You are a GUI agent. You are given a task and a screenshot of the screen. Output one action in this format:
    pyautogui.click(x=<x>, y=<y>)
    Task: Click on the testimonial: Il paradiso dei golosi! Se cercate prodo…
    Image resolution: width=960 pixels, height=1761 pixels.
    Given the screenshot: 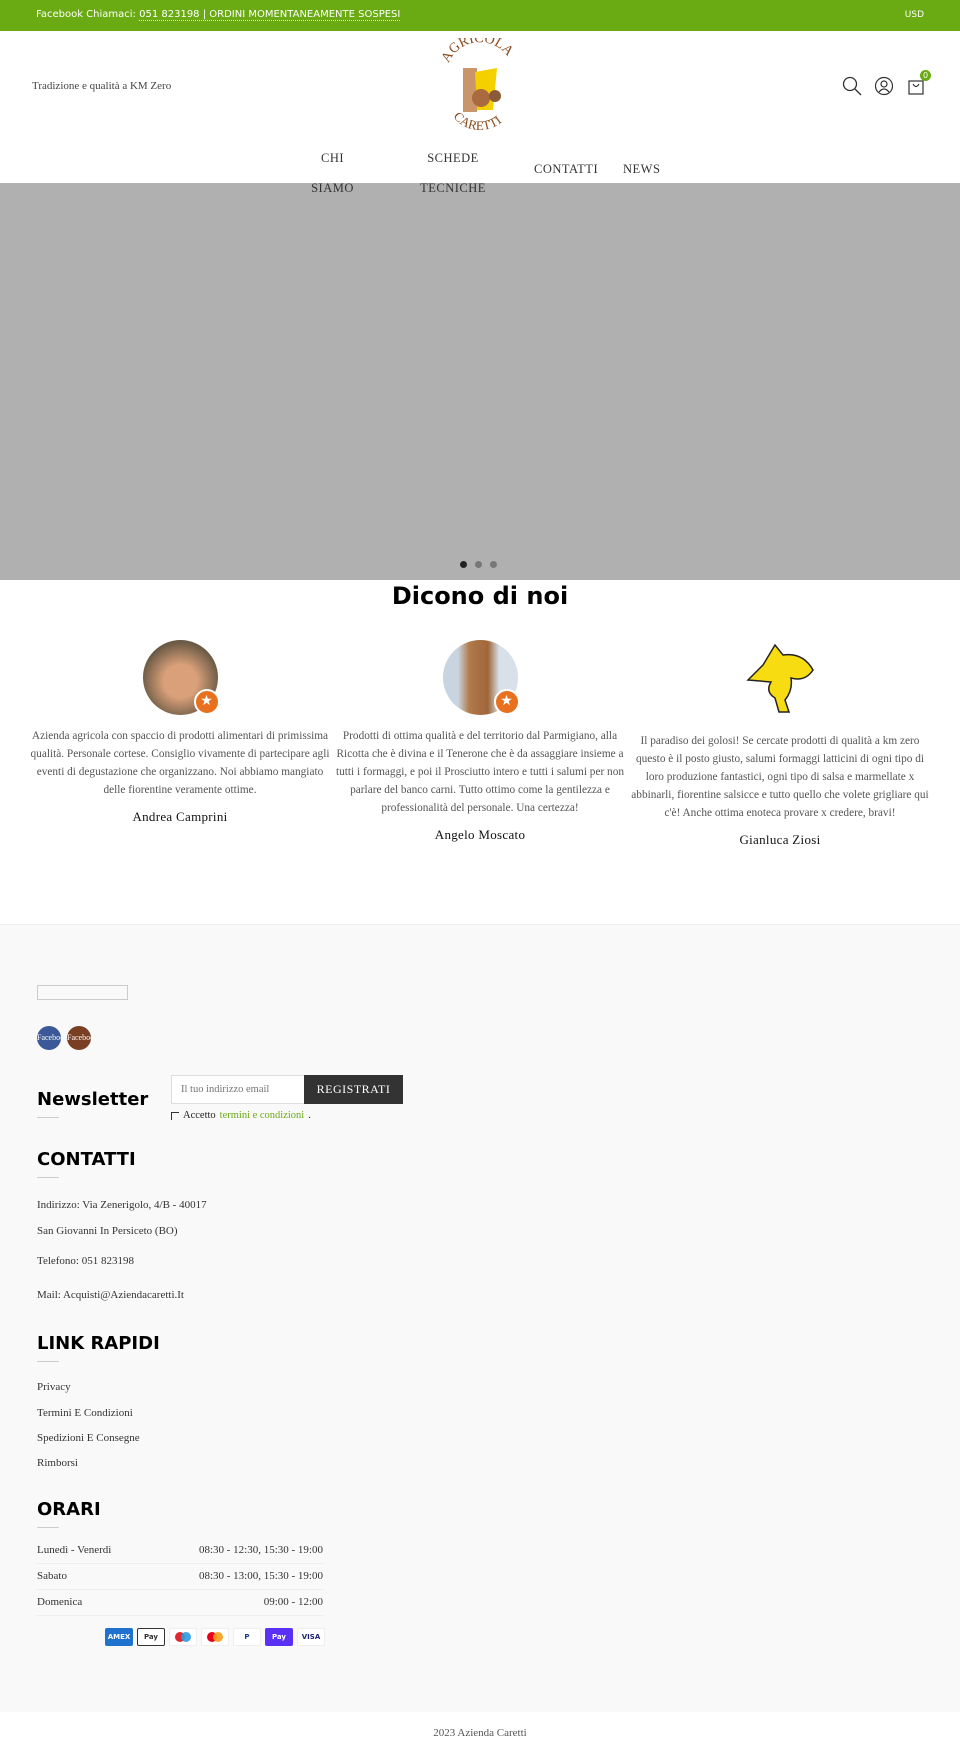 What is the action you would take?
    pyautogui.click(x=780, y=744)
    